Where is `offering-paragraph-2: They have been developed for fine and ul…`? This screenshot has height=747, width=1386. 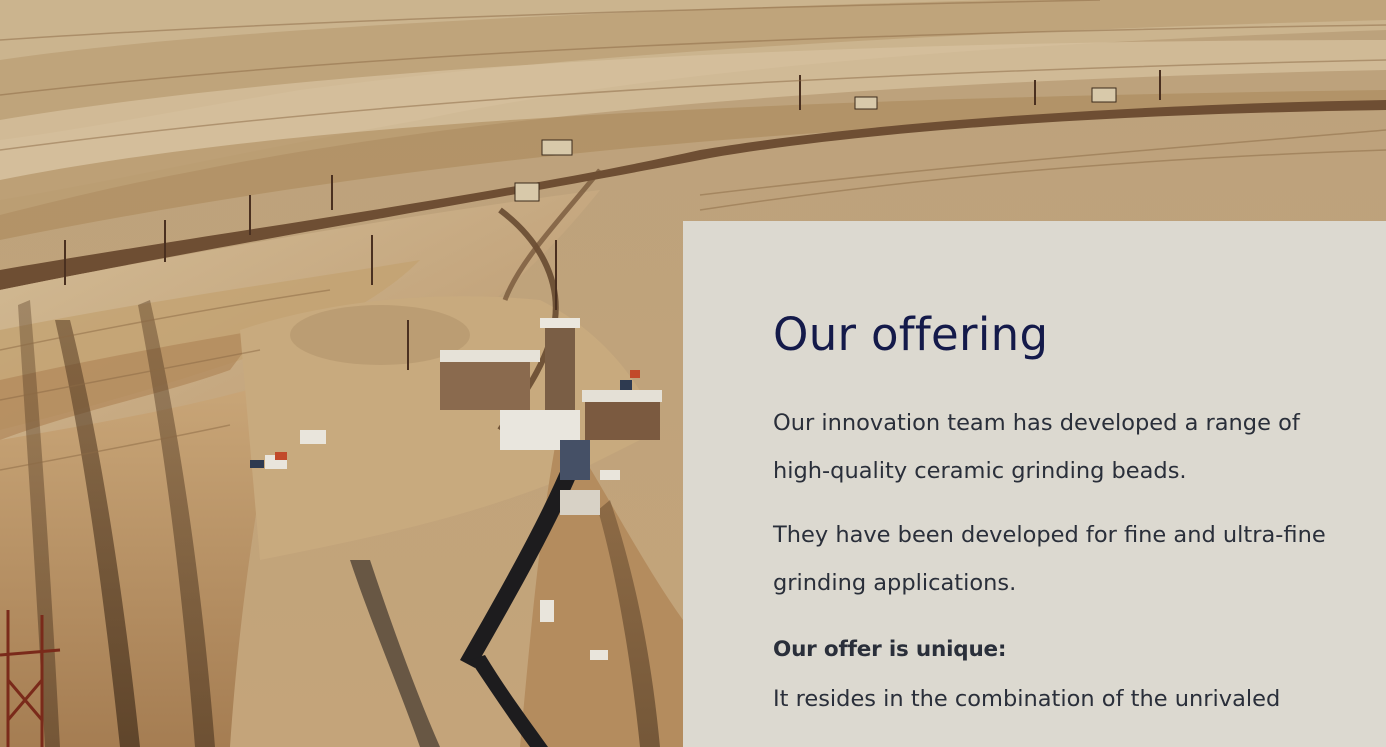 offering-paragraph-2: They have been developed for fine and ul… is located at coordinates (1049, 559).